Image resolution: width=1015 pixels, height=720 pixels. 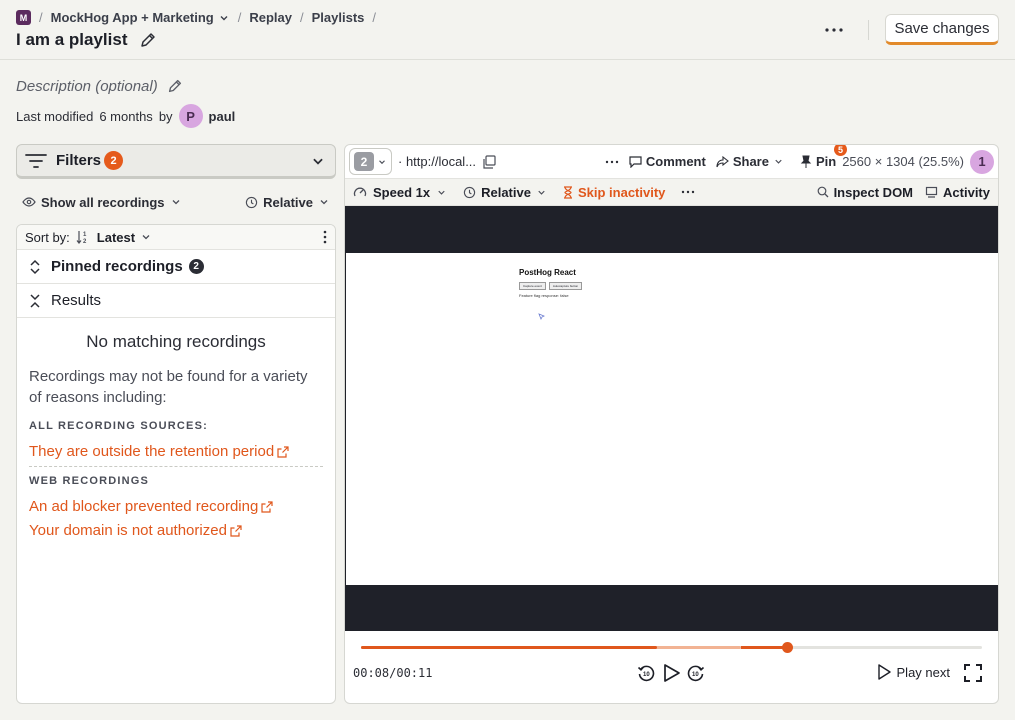 What do you see at coordinates (176, 341) in the screenshot?
I see `empty-state-title: No matching recordings` at bounding box center [176, 341].